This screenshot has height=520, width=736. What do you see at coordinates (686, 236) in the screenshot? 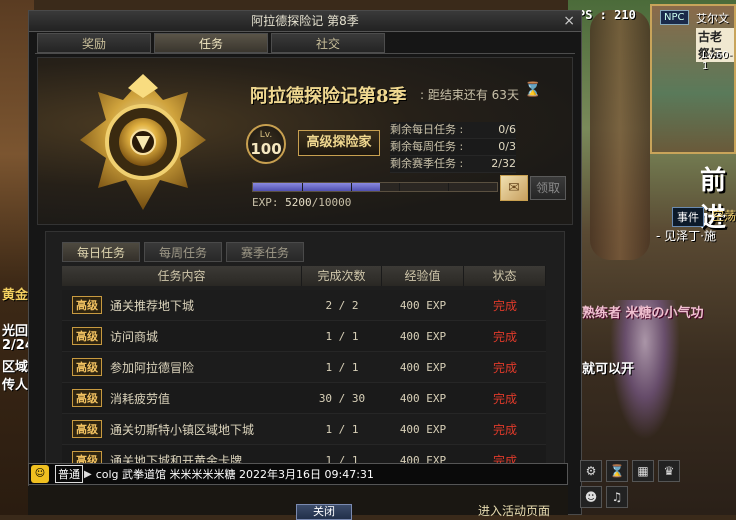
I see `event-subtitle: - 见泽丁·施` at bounding box center [686, 236].